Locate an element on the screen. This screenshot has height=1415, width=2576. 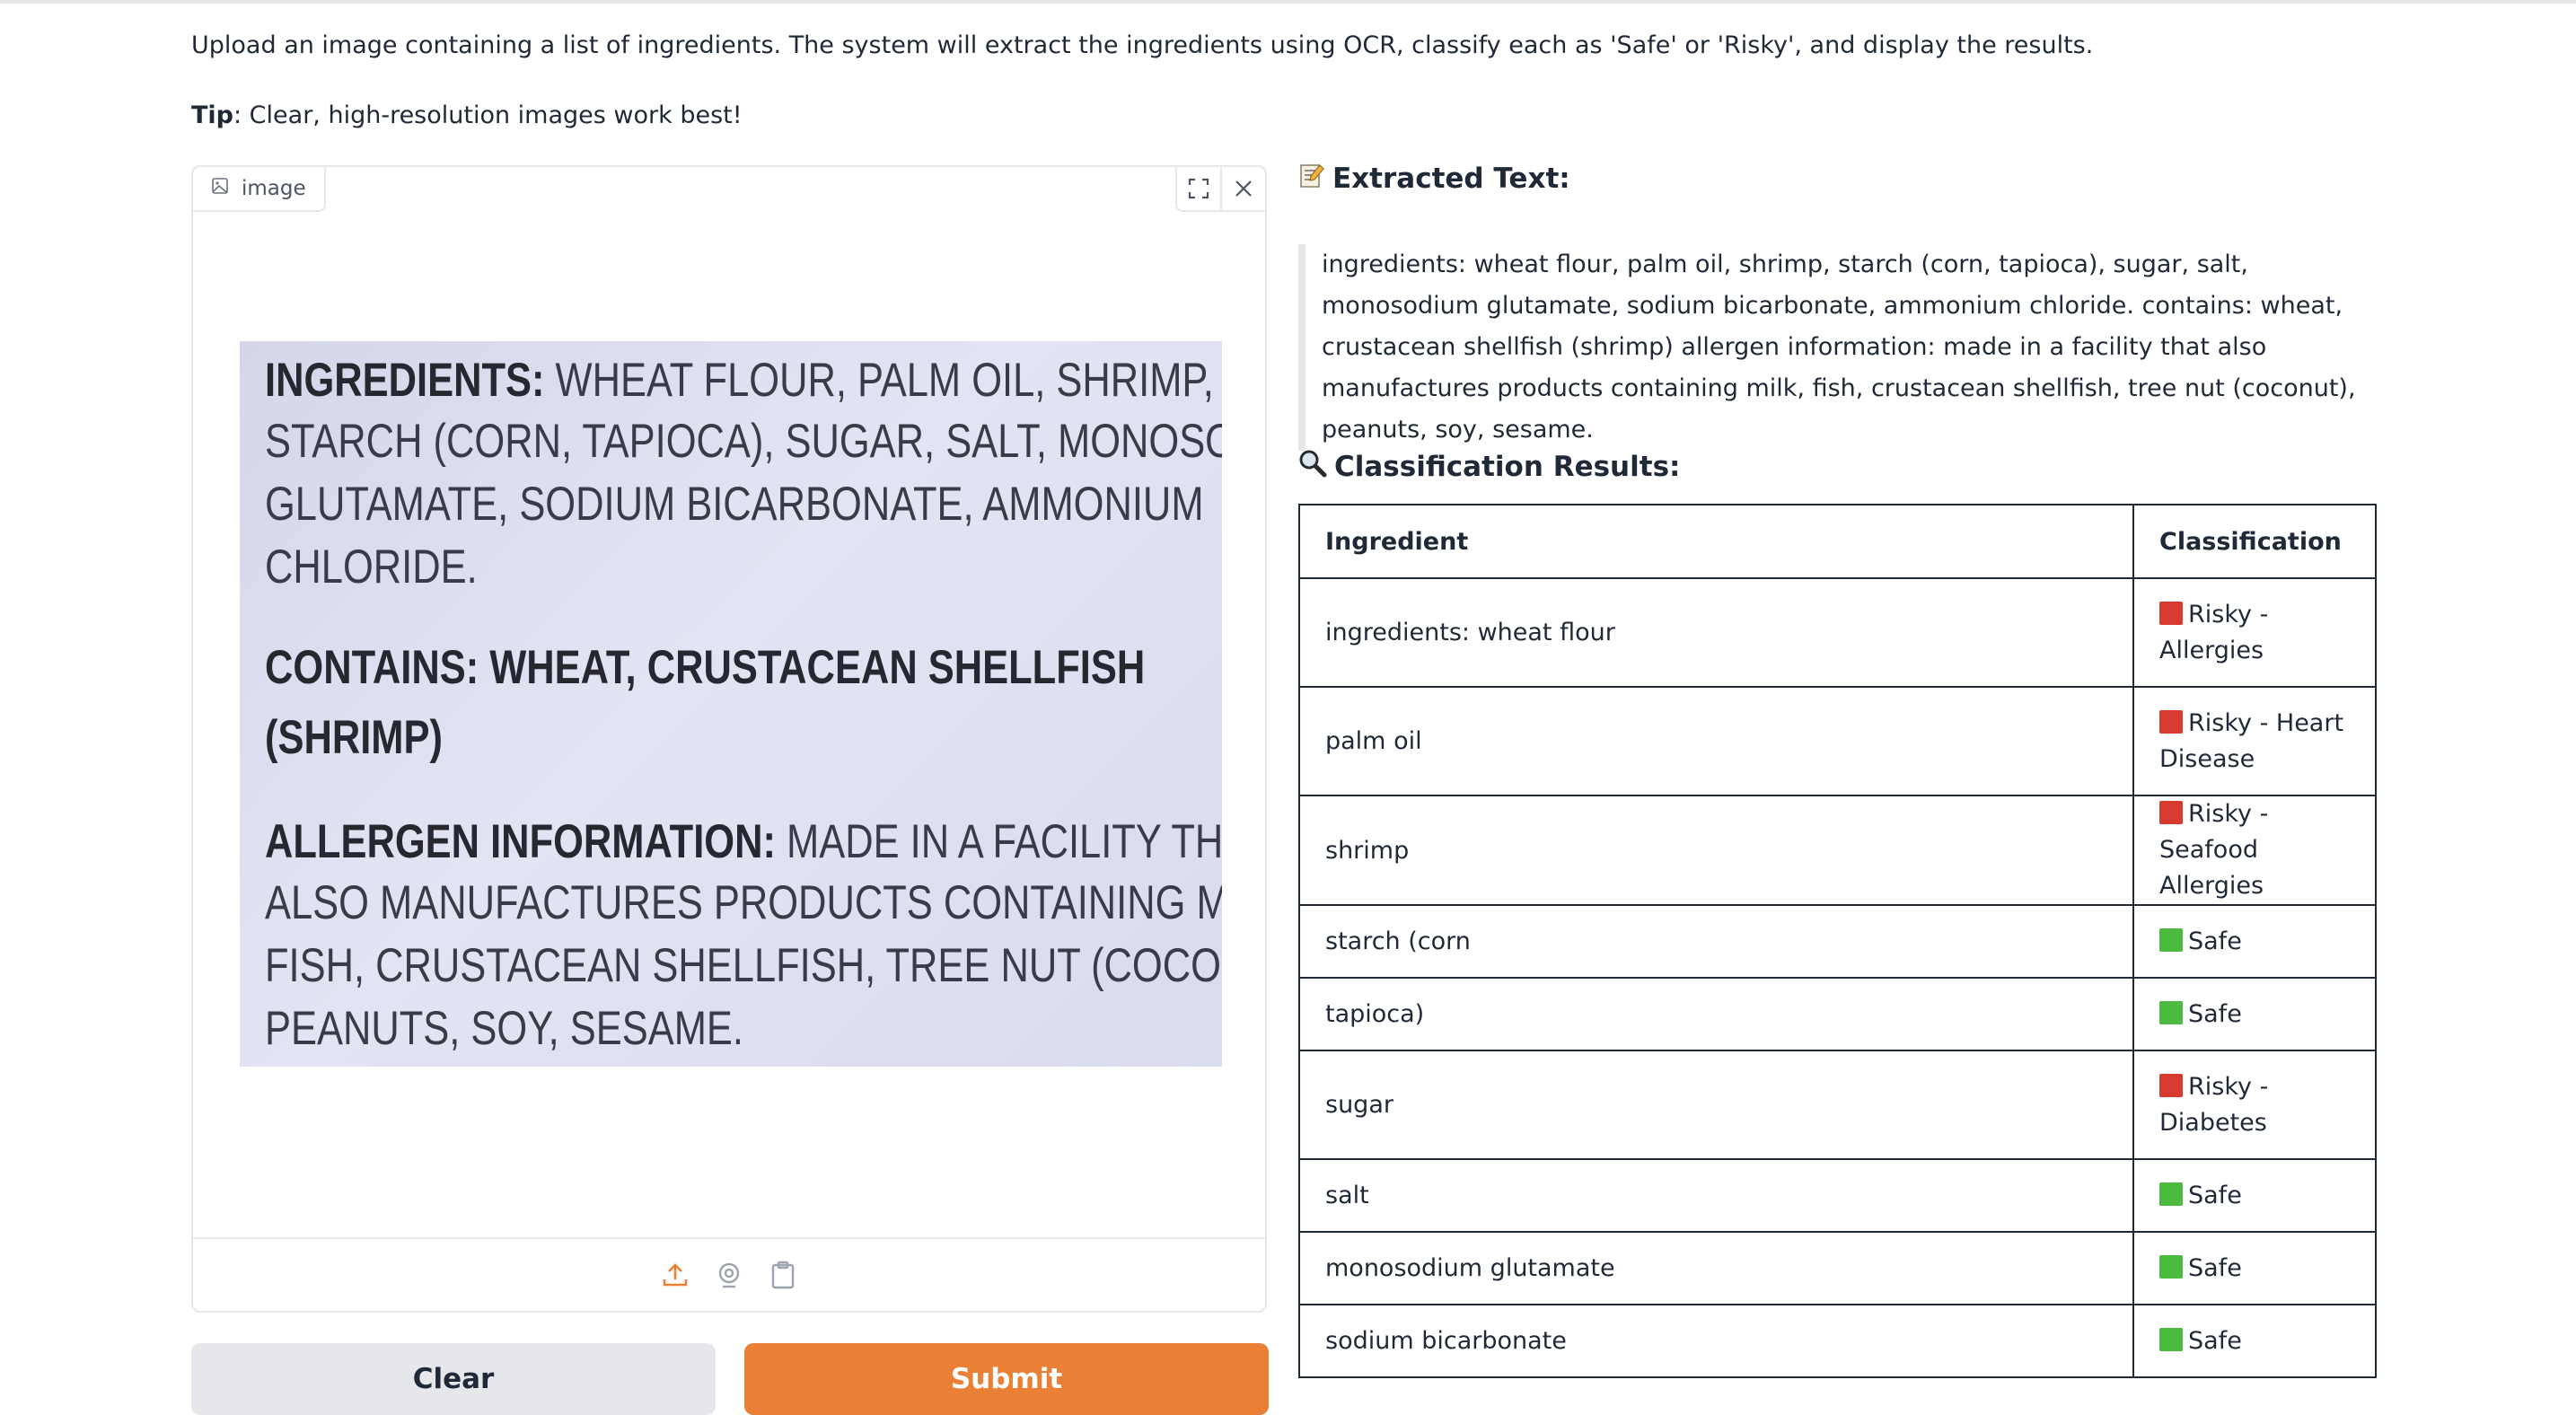
extracted-text-heading: Extracted Text: is located at coordinates (1434, 179).